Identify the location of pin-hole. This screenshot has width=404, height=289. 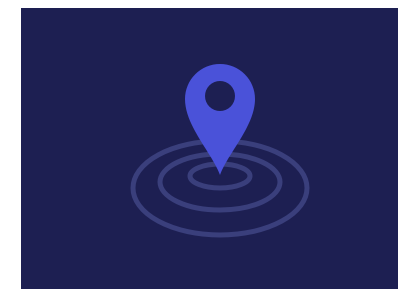
(220, 96).